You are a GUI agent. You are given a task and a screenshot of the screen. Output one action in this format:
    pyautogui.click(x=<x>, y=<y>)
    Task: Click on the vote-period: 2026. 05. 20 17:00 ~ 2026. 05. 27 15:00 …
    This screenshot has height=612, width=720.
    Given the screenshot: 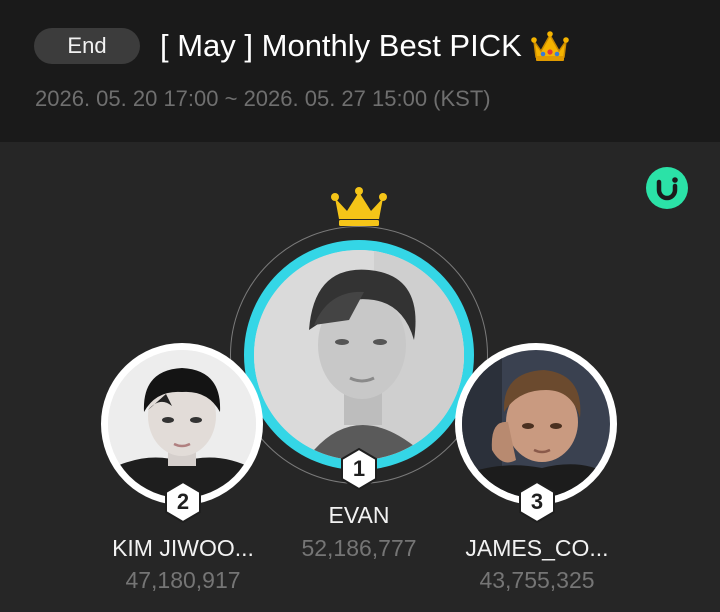 What is the action you would take?
    pyautogui.click(x=263, y=98)
    